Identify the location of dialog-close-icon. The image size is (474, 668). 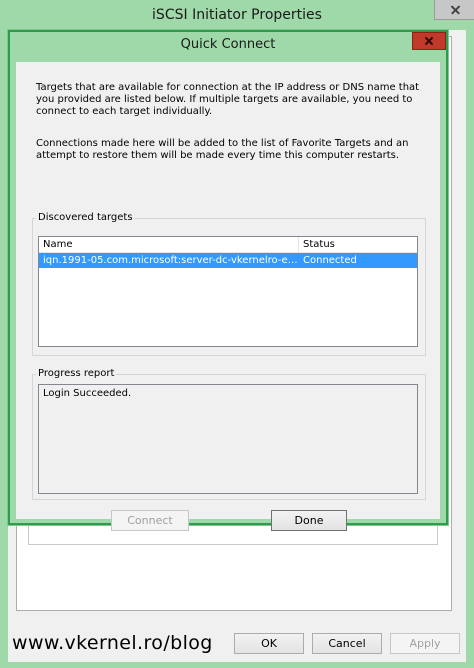
(429, 41).